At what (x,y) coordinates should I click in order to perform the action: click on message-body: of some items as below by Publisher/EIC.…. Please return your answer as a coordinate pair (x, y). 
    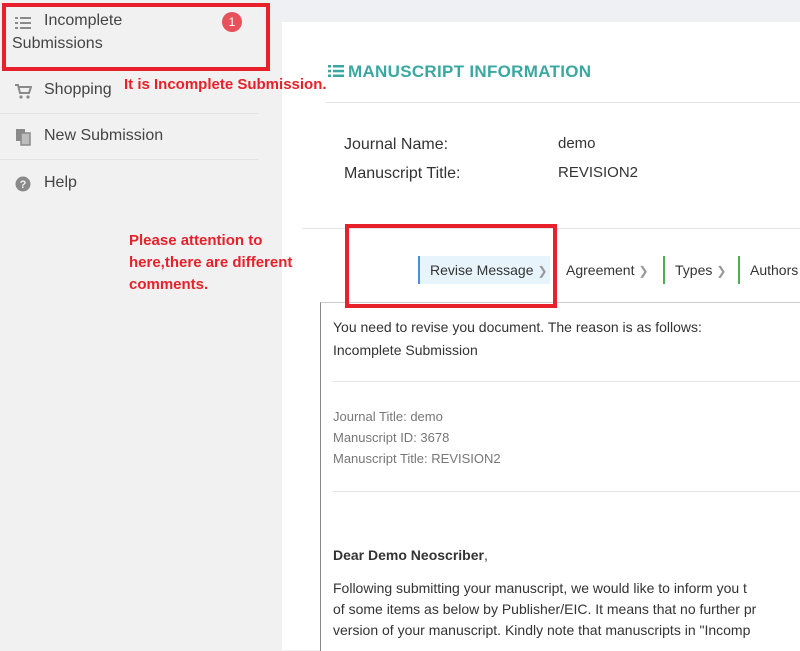
    Looking at the image, I should click on (545, 609).